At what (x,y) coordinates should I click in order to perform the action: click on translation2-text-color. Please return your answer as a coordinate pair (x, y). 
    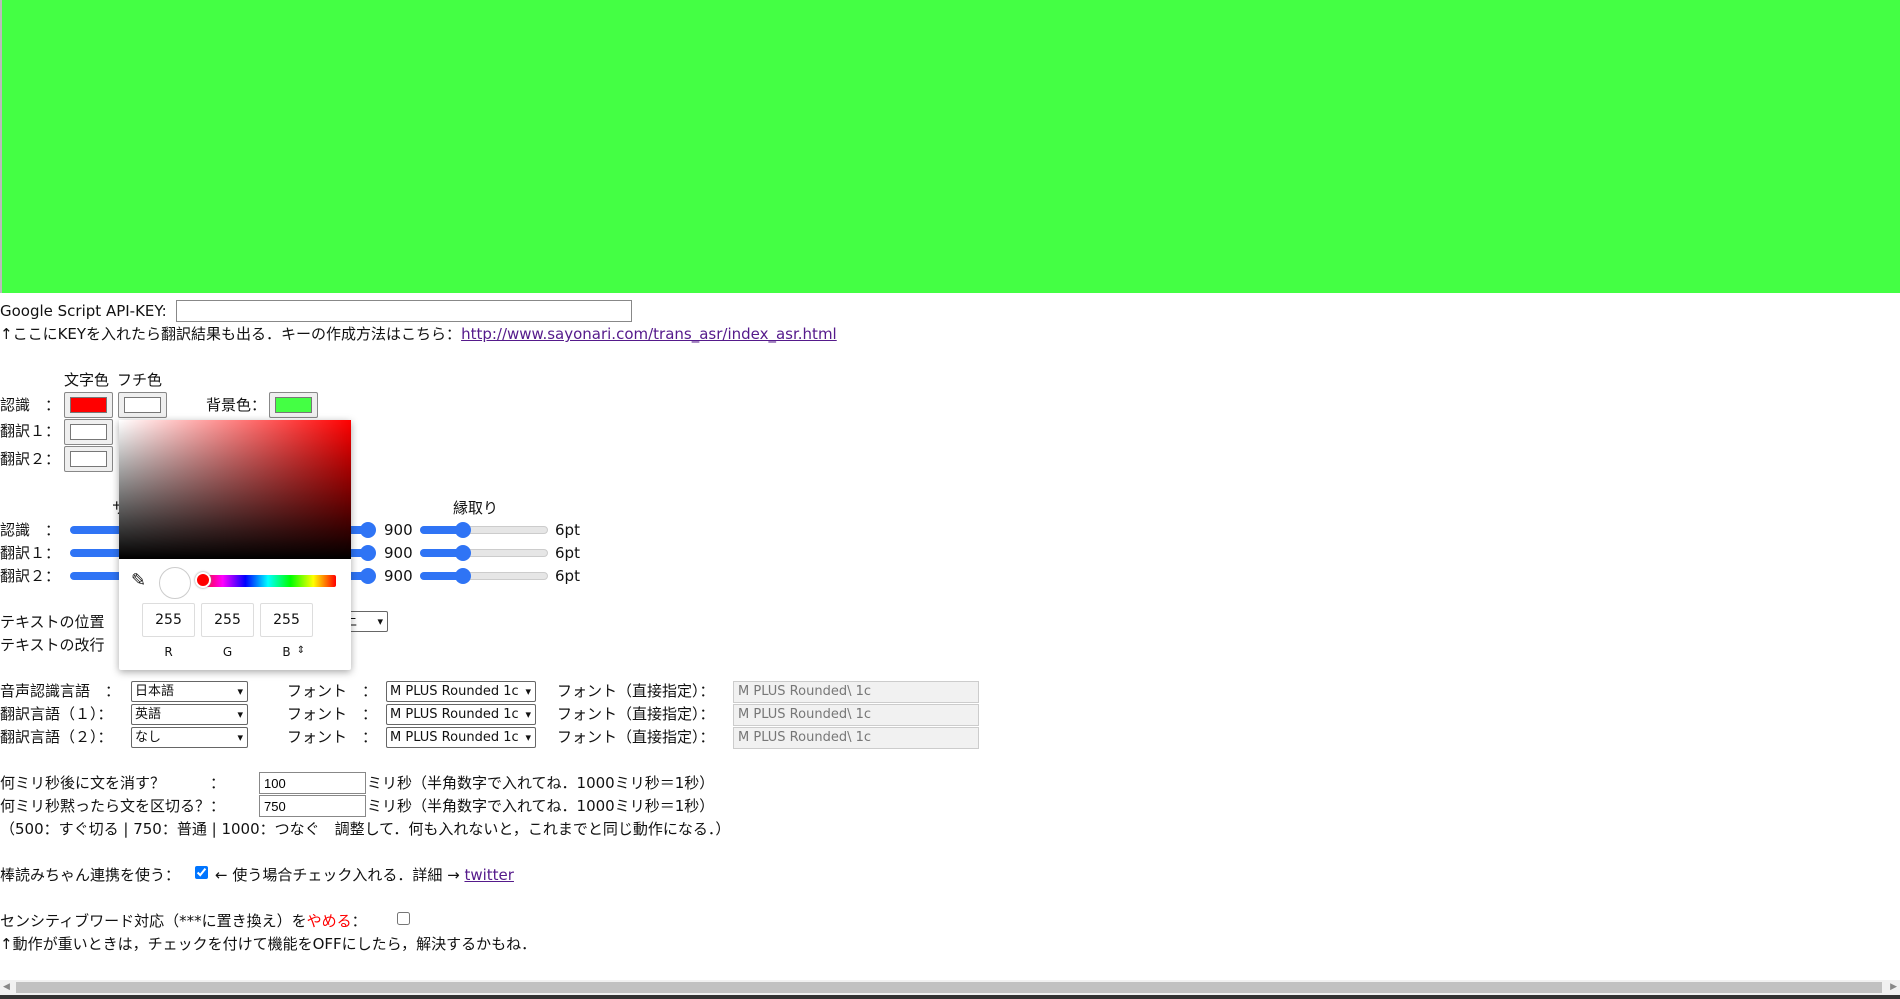
    Looking at the image, I should click on (88, 459).